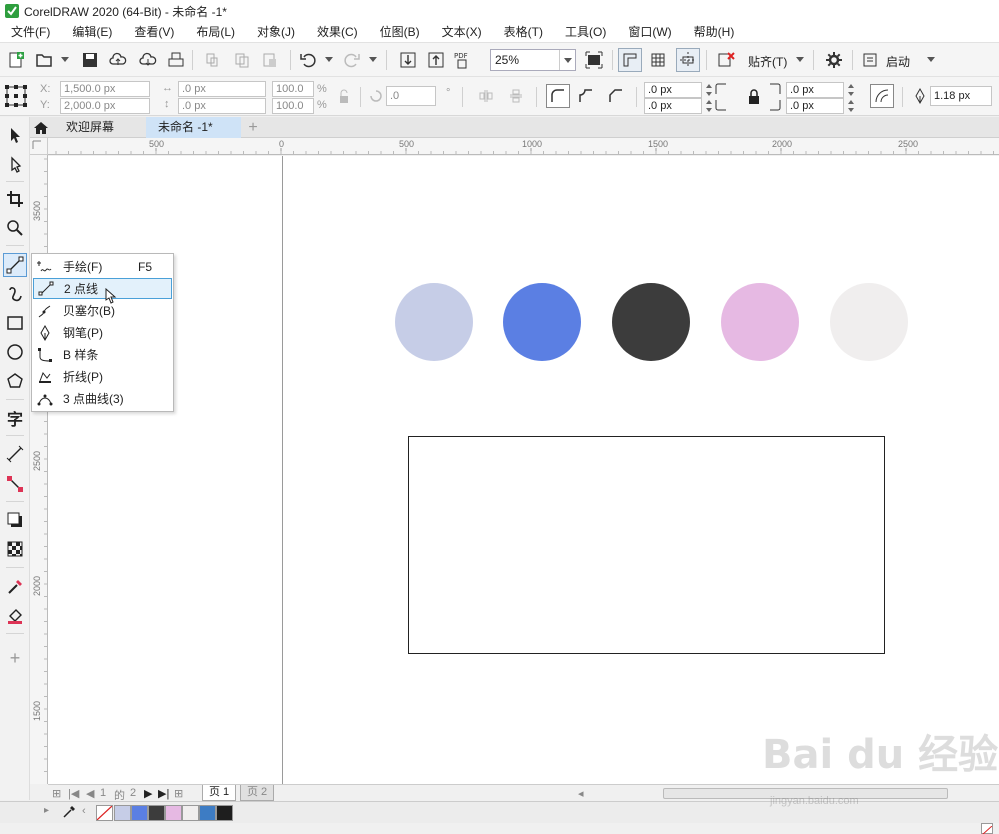 This screenshot has height=834, width=999. What do you see at coordinates (851, 90) in the screenshot?
I see `corner-top-right-spinner` at bounding box center [851, 90].